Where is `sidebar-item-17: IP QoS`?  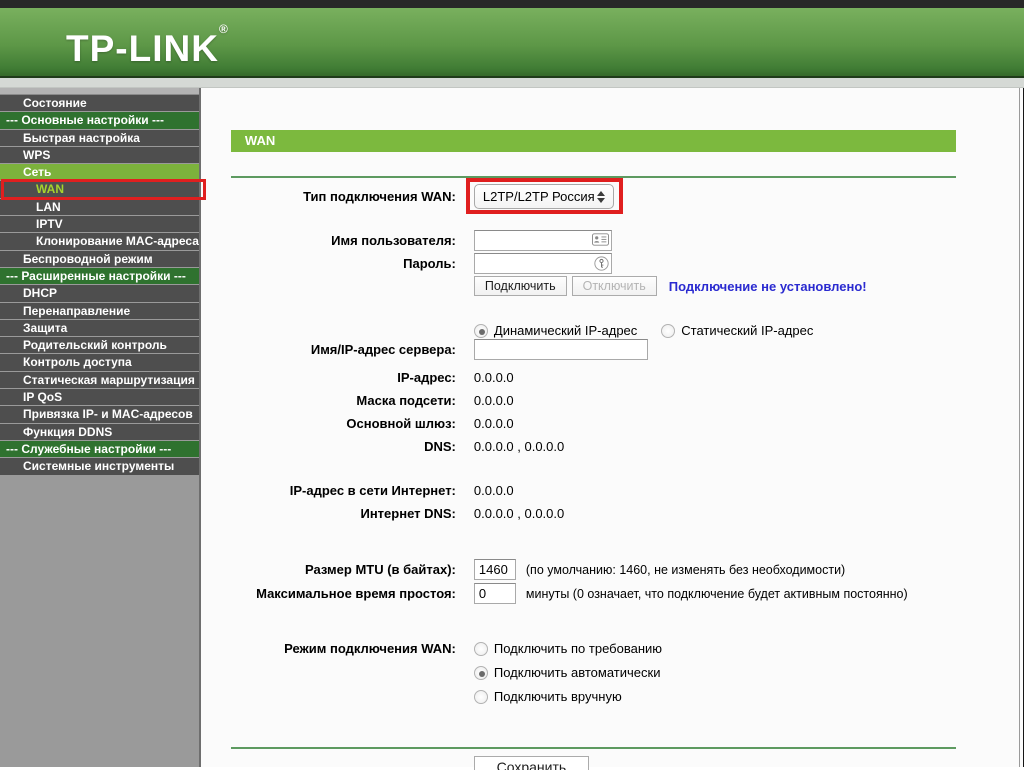
sidebar-item-17: IP QoS is located at coordinates (99, 398).